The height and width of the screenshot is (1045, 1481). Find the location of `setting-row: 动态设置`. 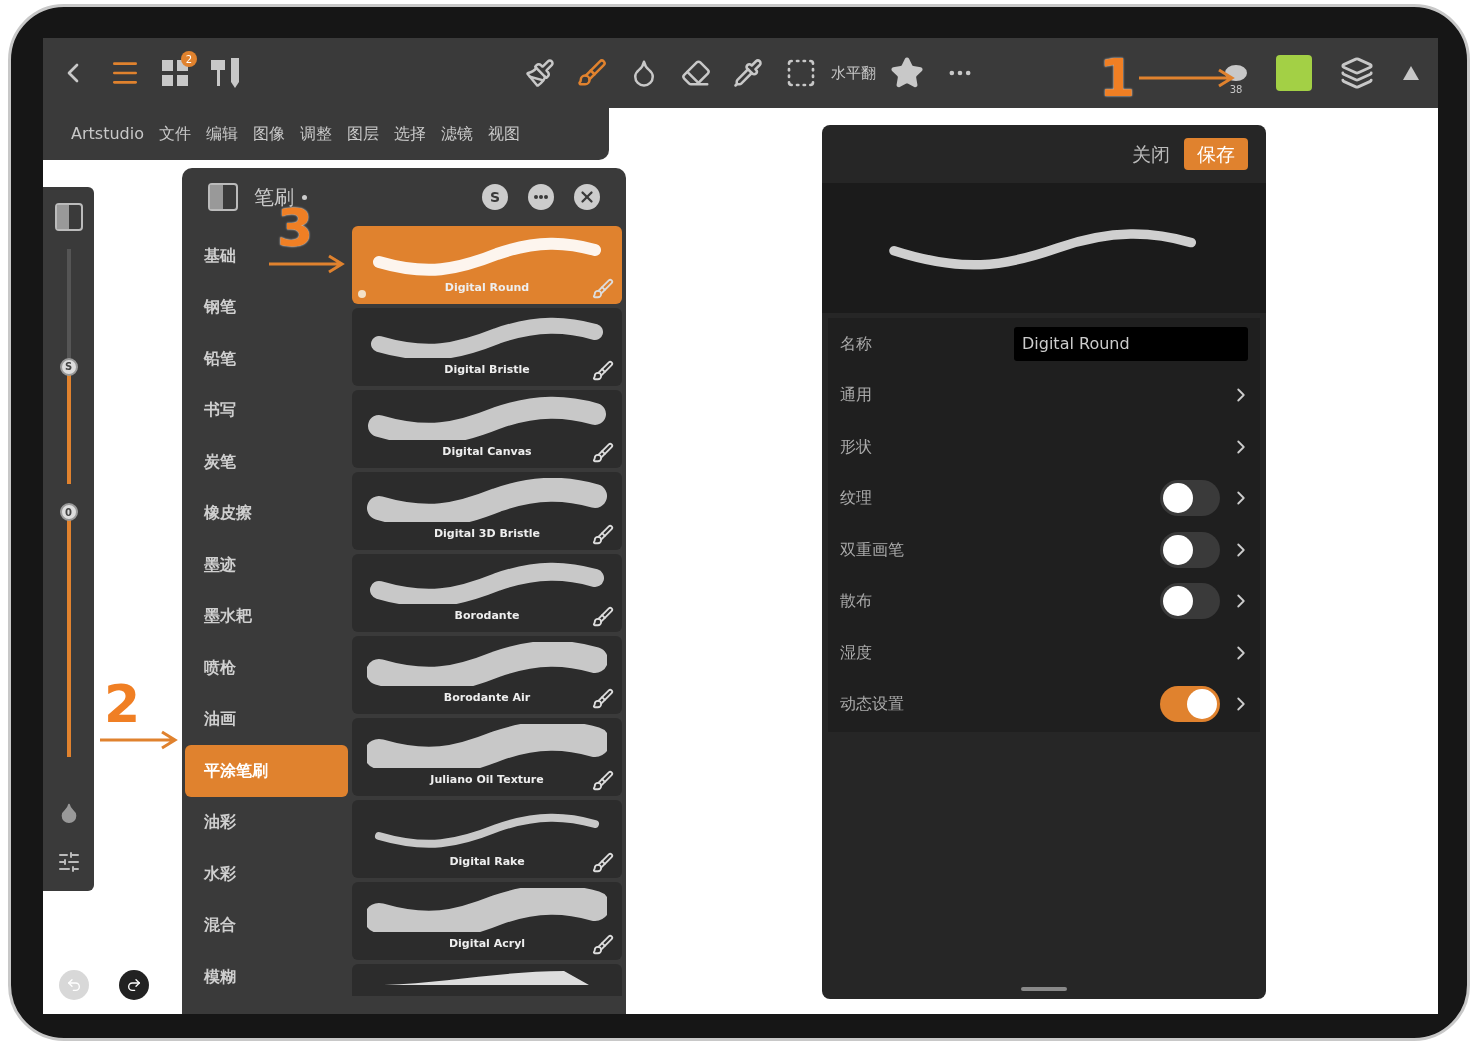

setting-row: 动态设置 is located at coordinates (1044, 704).